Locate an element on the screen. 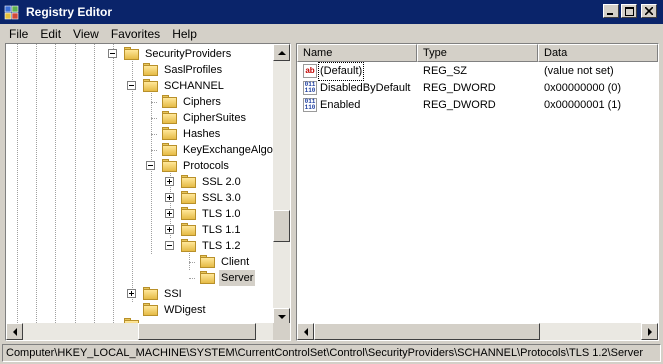 Image resolution: width=663 pixels, height=364 pixels. scrollbar-corner is located at coordinates (281, 331).